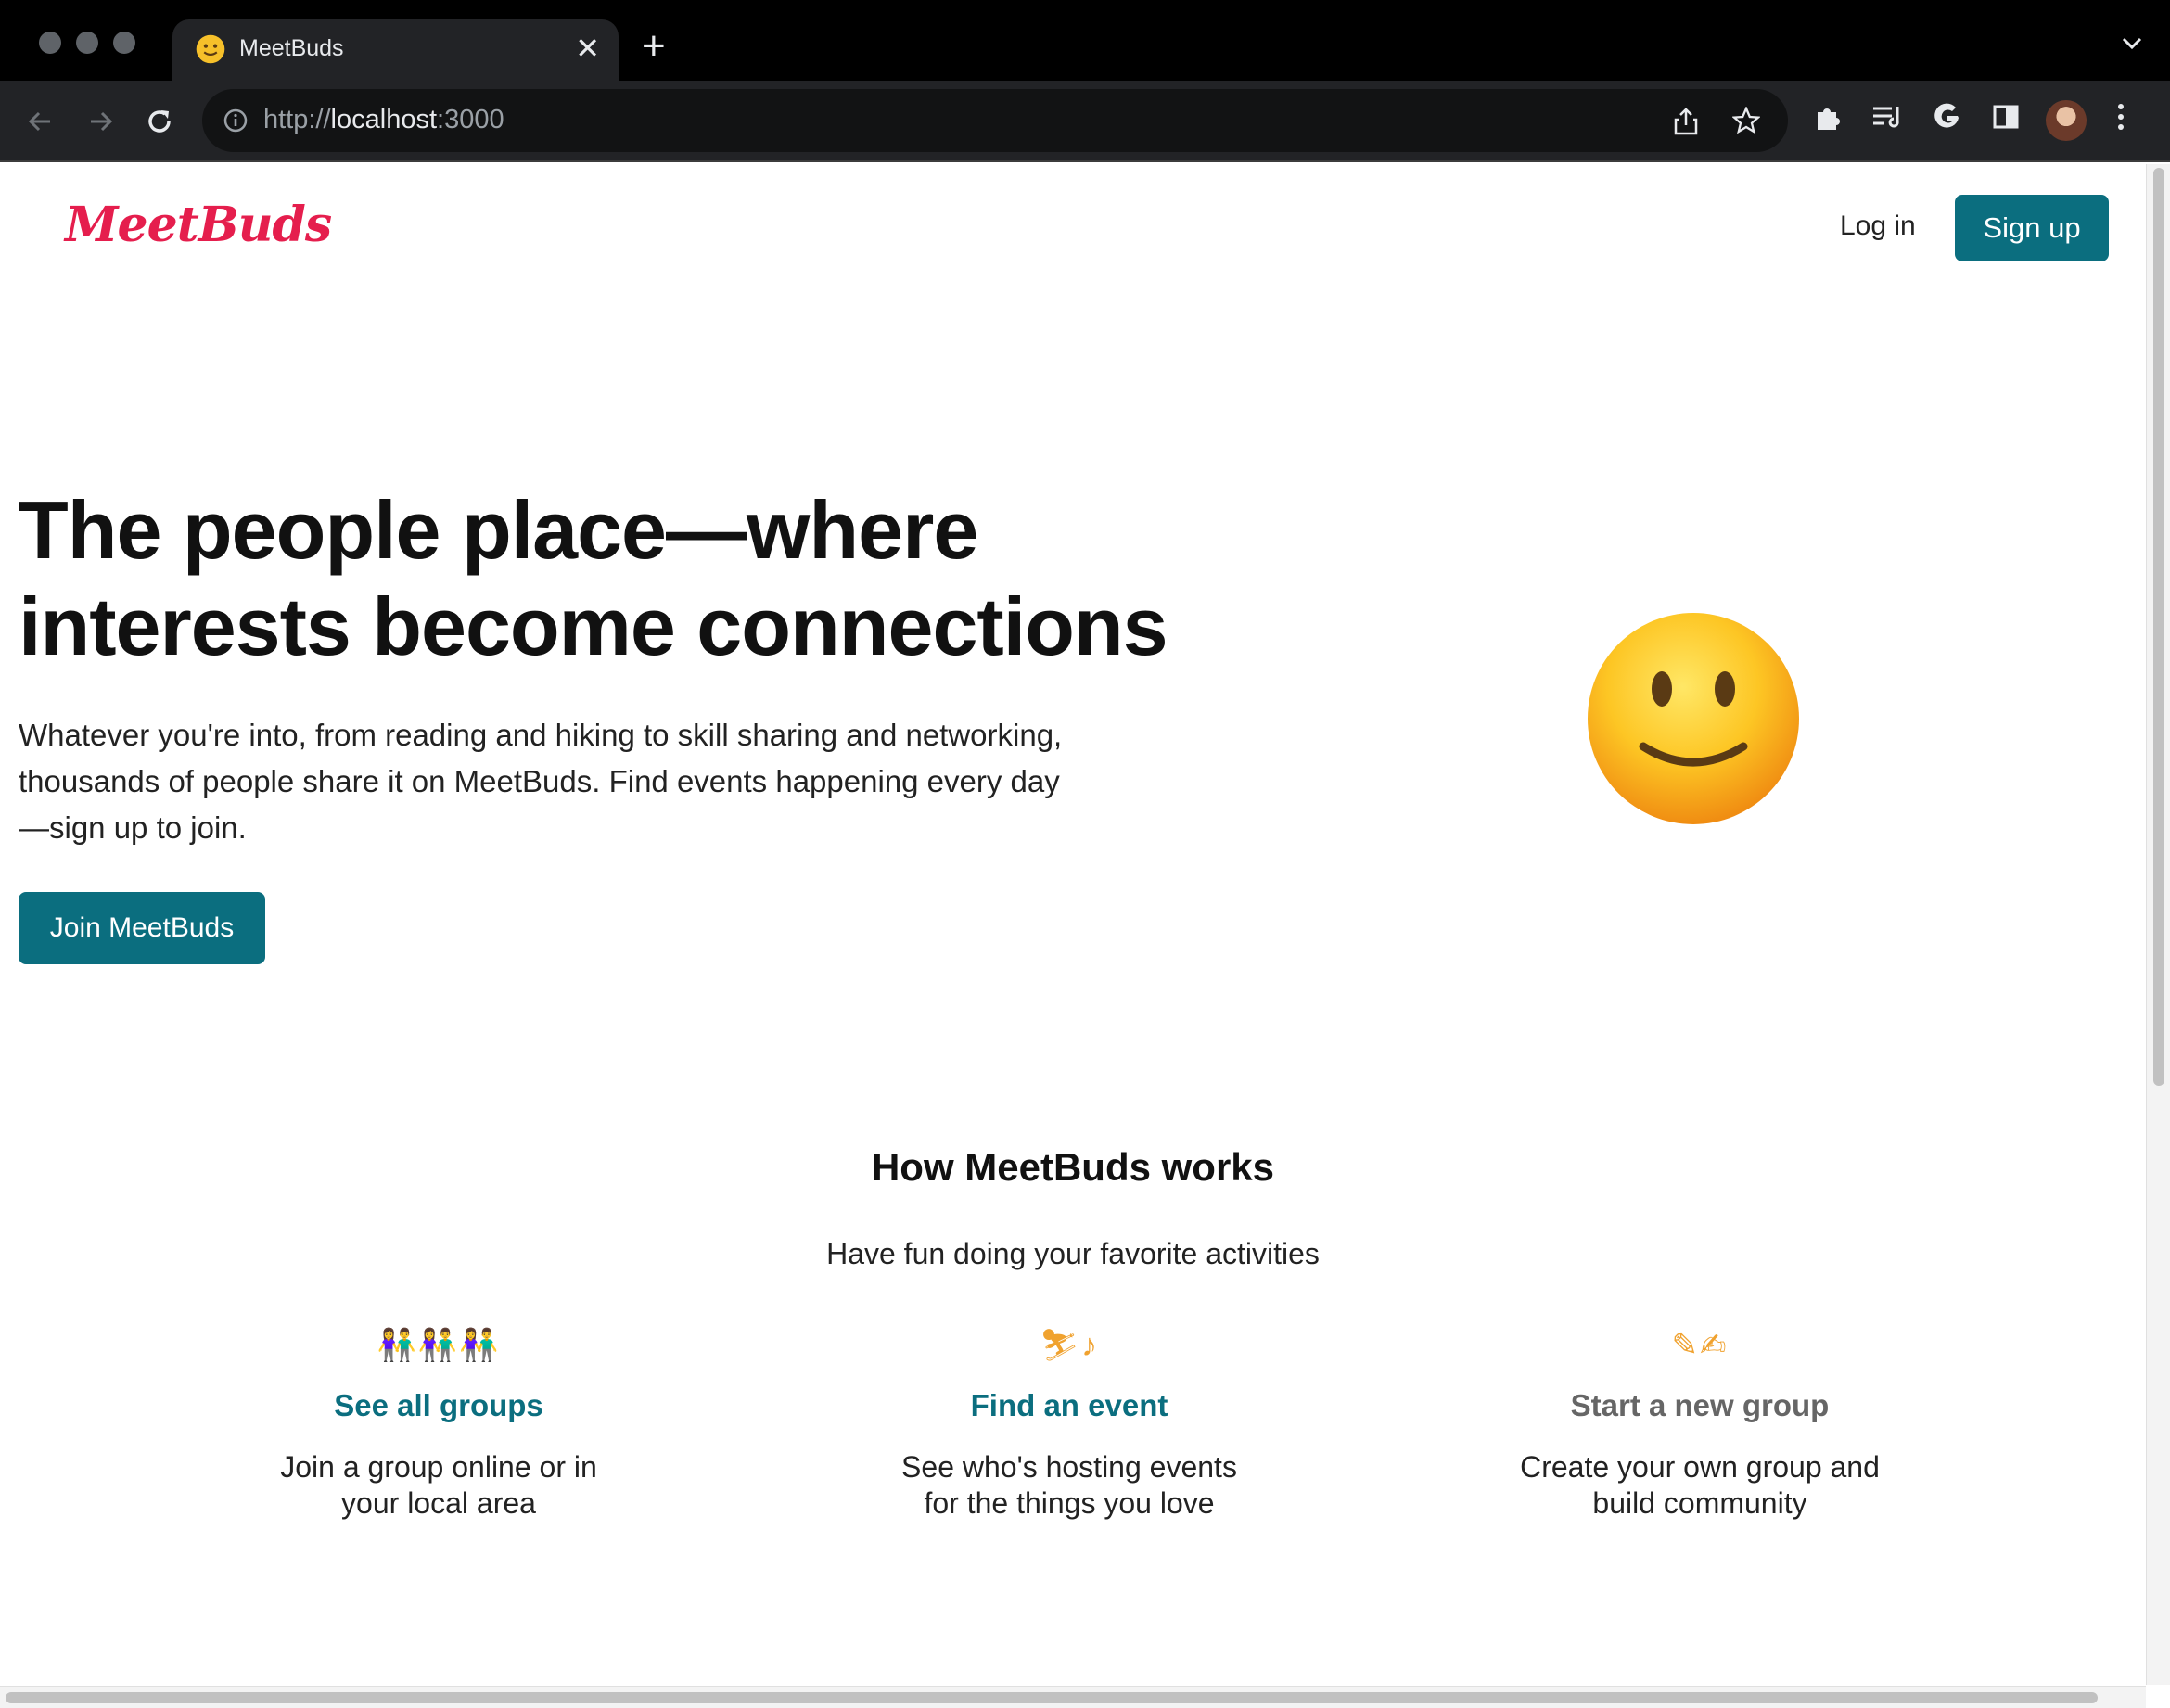 This screenshot has height=1708, width=2170. What do you see at coordinates (198, 225) in the screenshot?
I see `meetbuds-logo: MeetBuds` at bounding box center [198, 225].